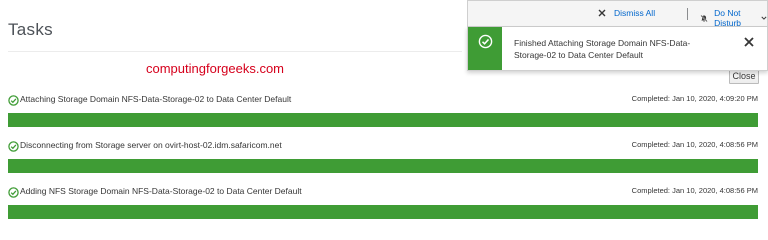 This screenshot has width=768, height=240. Describe the element at coordinates (602, 13) in the screenshot. I see `close-icon` at that location.